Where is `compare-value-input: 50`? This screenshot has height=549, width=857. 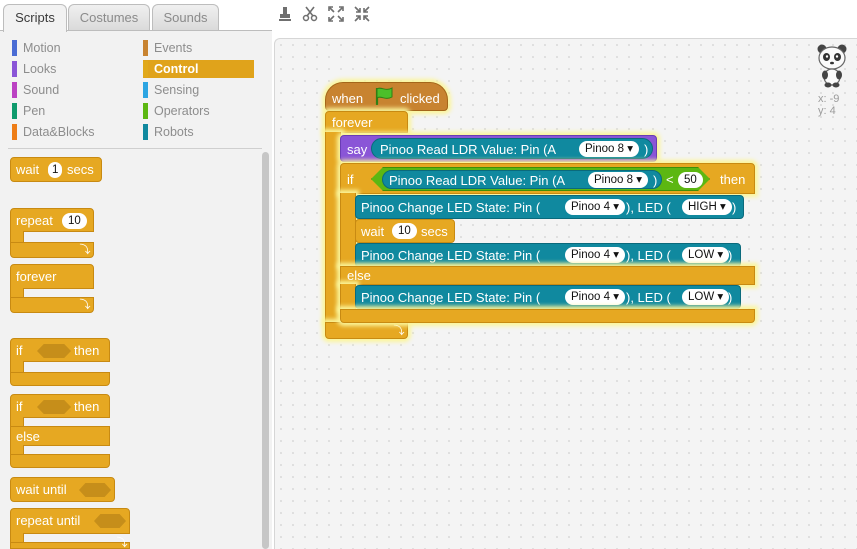
compare-value-input: 50 is located at coordinates (690, 180).